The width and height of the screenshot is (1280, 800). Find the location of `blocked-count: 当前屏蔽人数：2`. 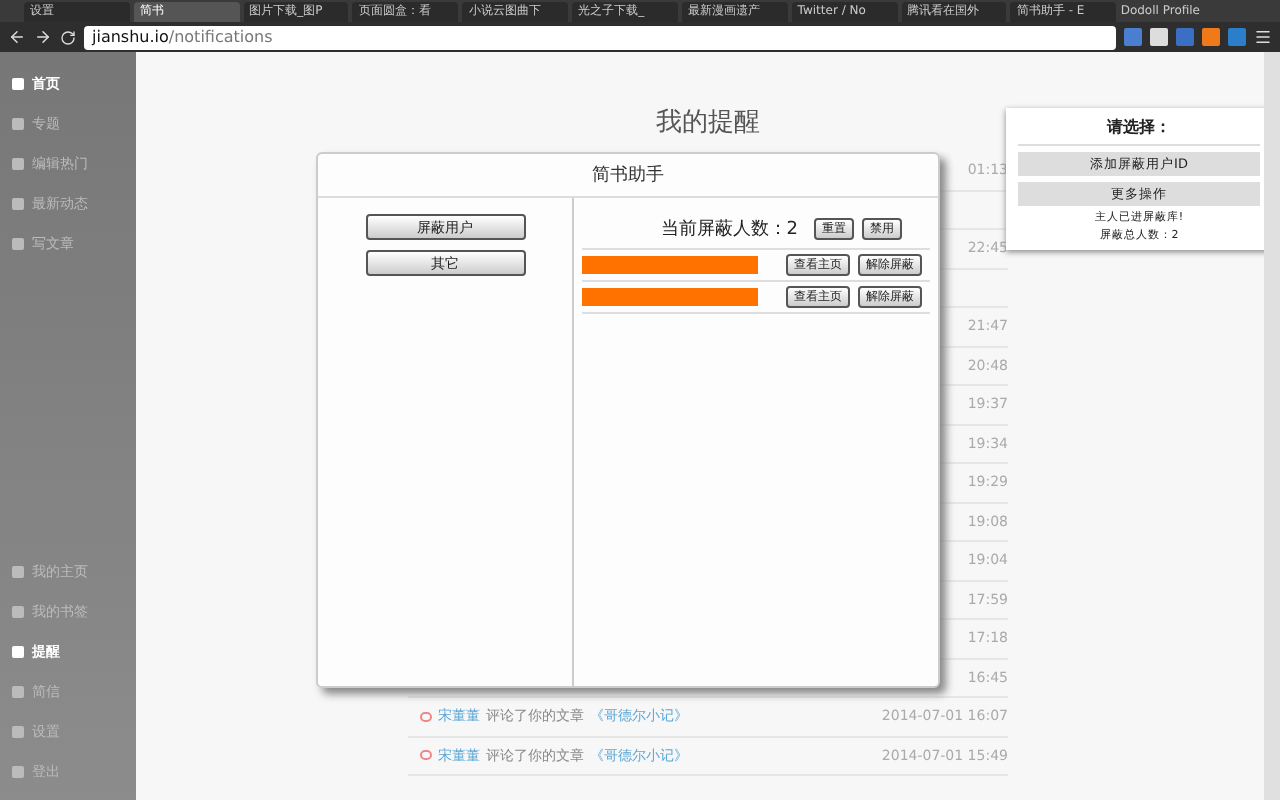

blocked-count: 当前屏蔽人数：2 is located at coordinates (729, 229).